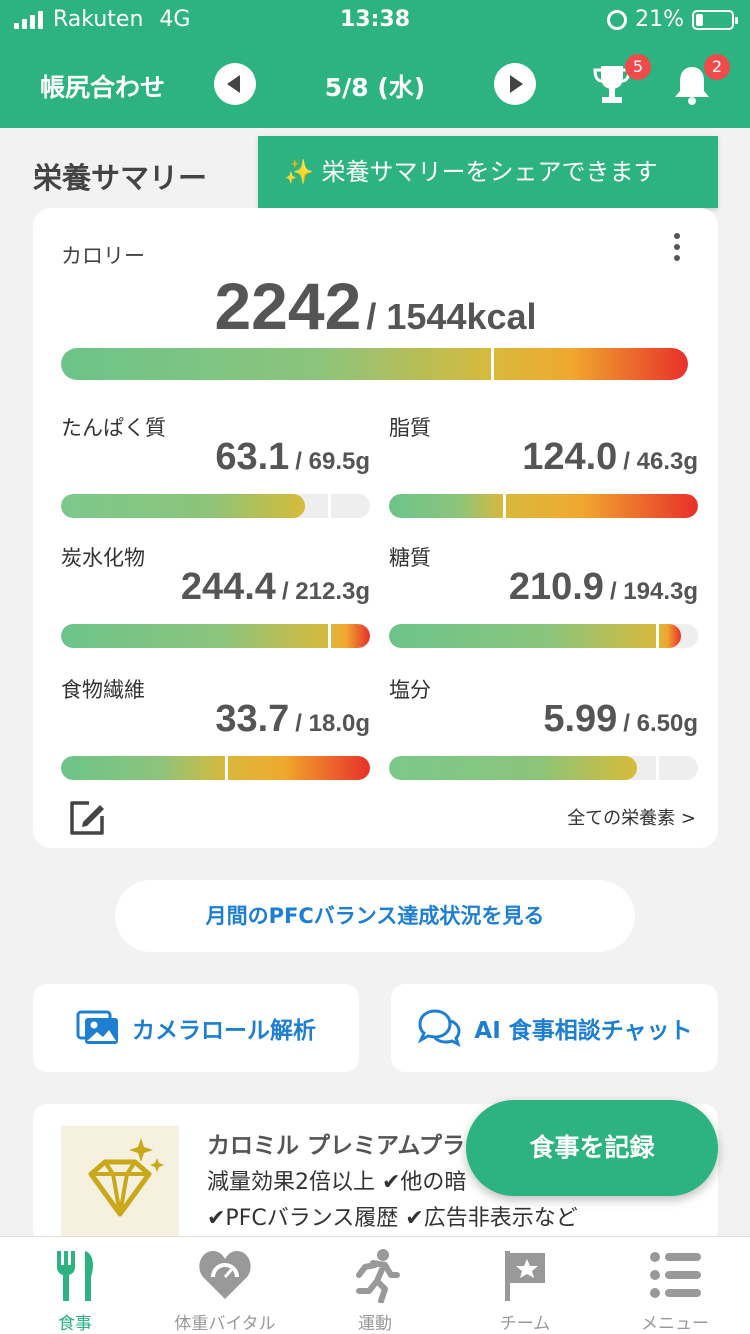 The image size is (750, 1334). I want to click on calorie-readout: 2242 / 1544kcal, so click(375, 306).